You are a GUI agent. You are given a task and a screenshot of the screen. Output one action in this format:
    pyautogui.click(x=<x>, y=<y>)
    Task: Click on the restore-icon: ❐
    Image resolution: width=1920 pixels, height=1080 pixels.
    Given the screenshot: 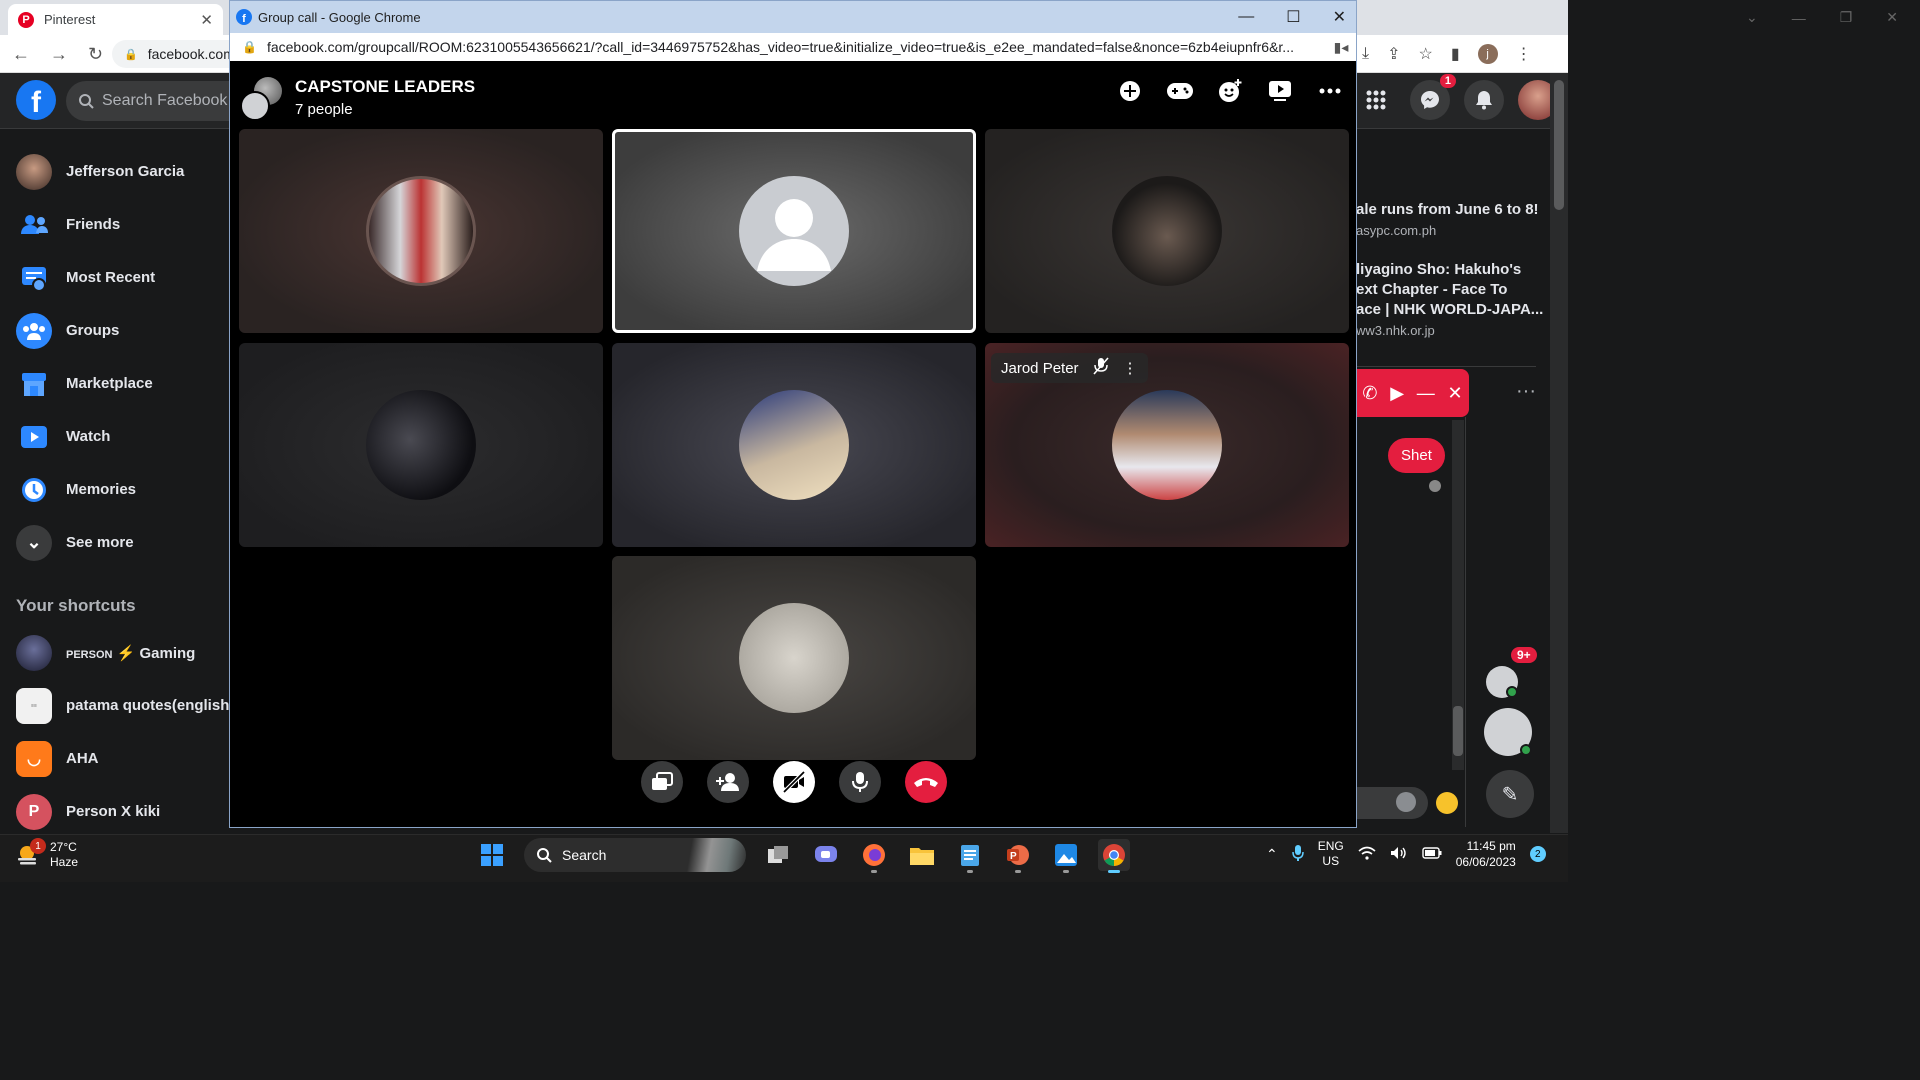 What is the action you would take?
    pyautogui.click(x=1846, y=17)
    